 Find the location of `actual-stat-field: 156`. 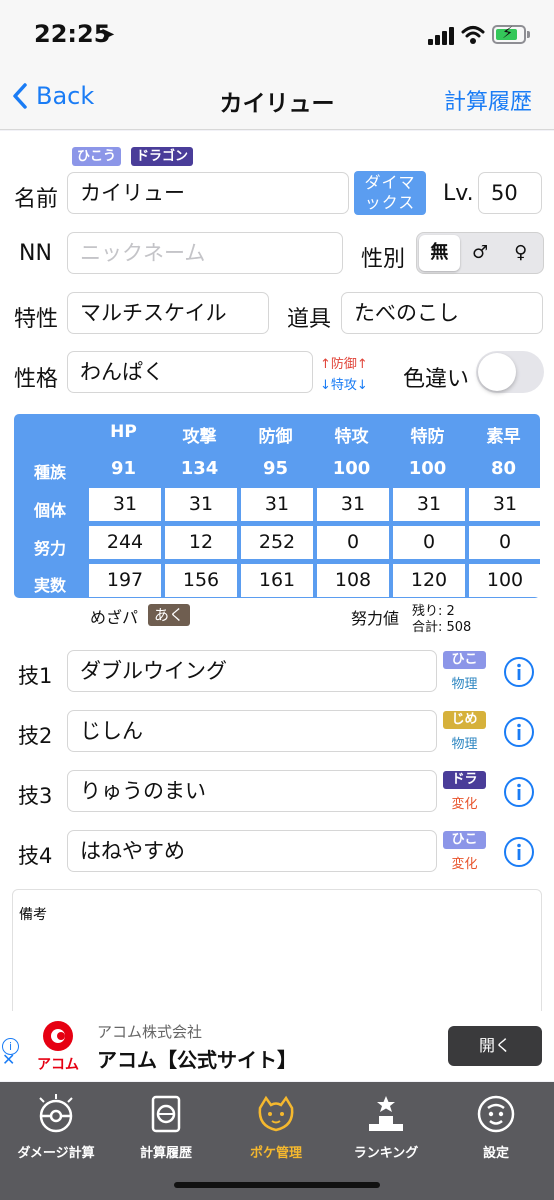

actual-stat-field: 156 is located at coordinates (201, 580).